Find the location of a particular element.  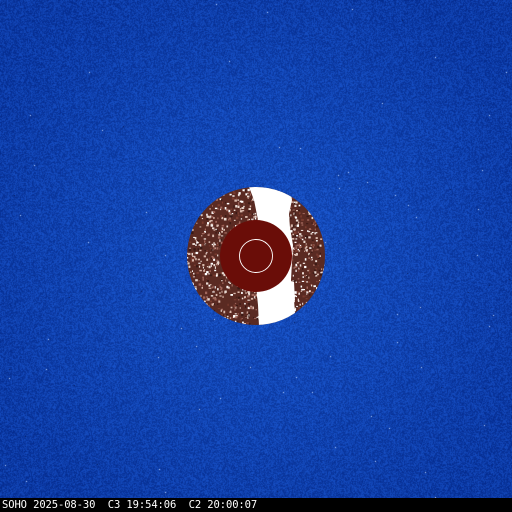

caption-bar: SOHO 2025-08-30 C3 19:54:06 C2 20:00:07 is located at coordinates (256, 505).